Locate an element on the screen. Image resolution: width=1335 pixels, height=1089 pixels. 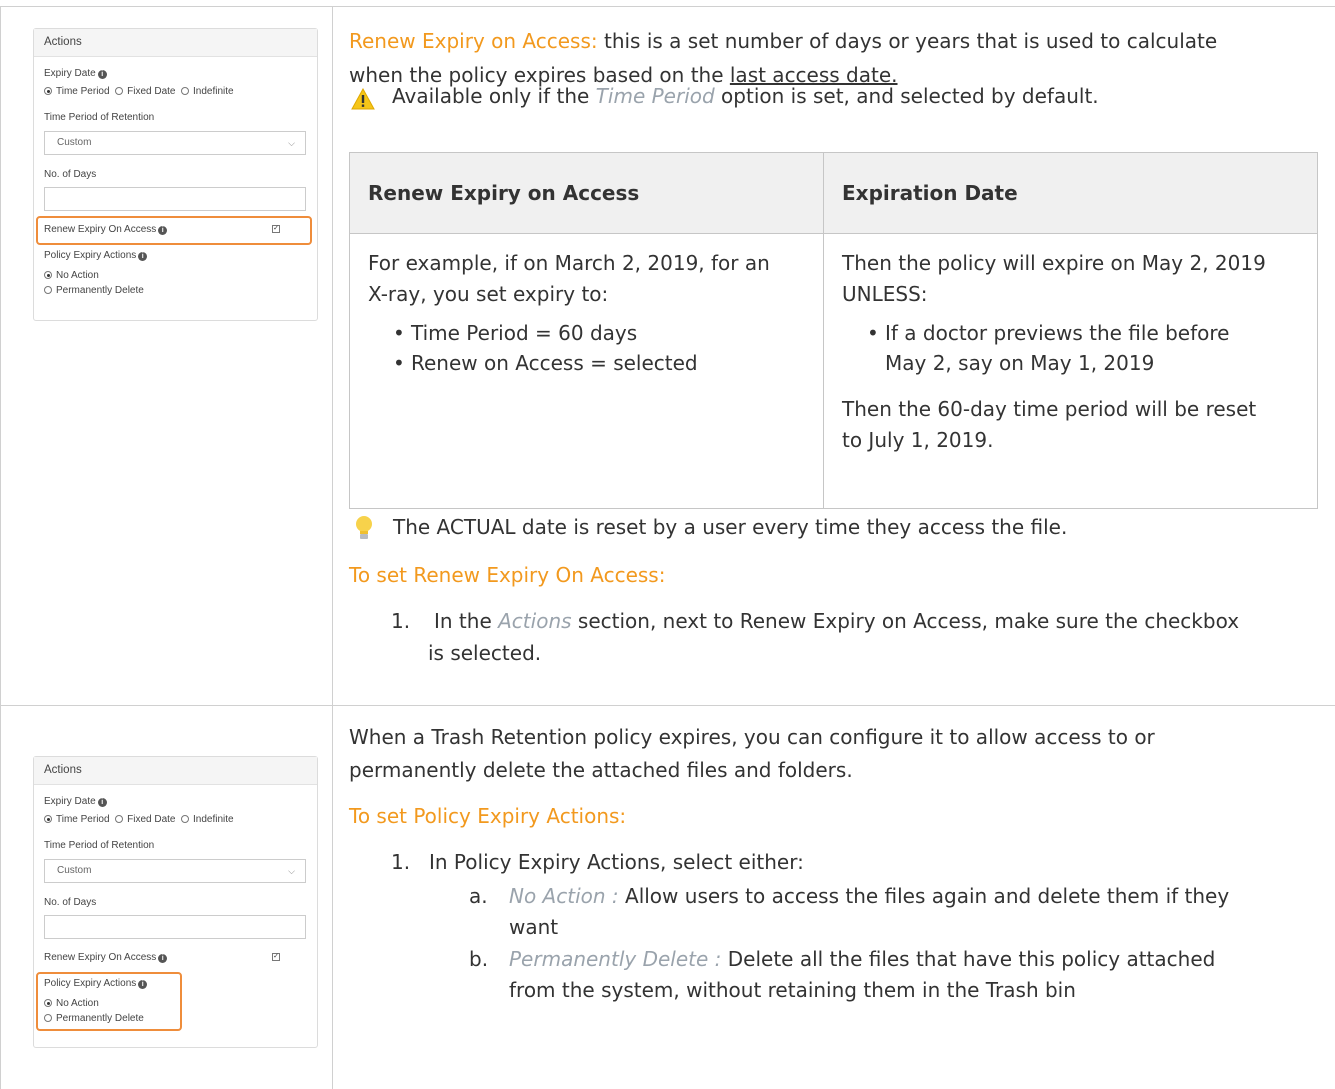
bullet-doctor-preview: If a doctor previews the file before is located at coordinates (1048, 333).